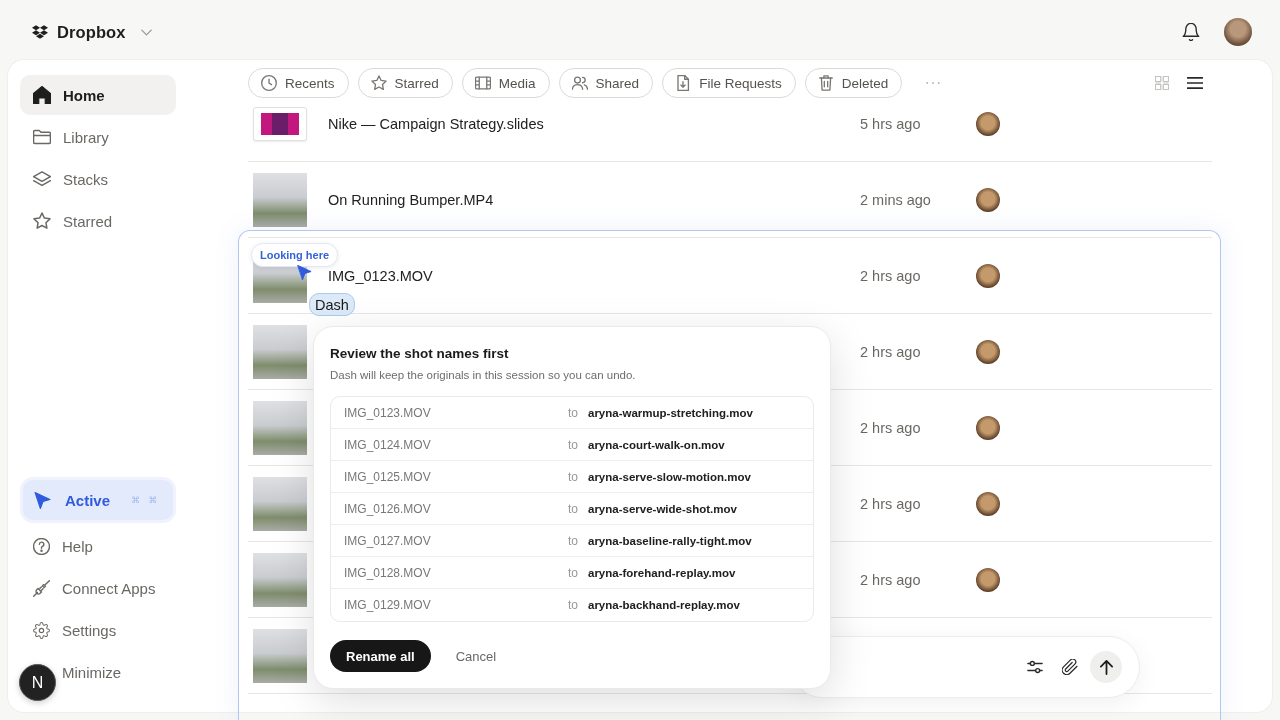  I want to click on original-name: IMG_0129.MOV, so click(388, 605).